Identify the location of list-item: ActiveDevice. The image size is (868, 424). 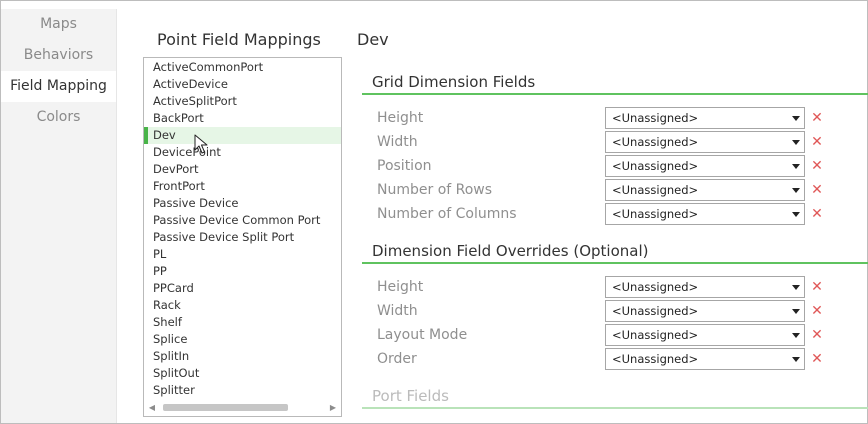
(242, 84).